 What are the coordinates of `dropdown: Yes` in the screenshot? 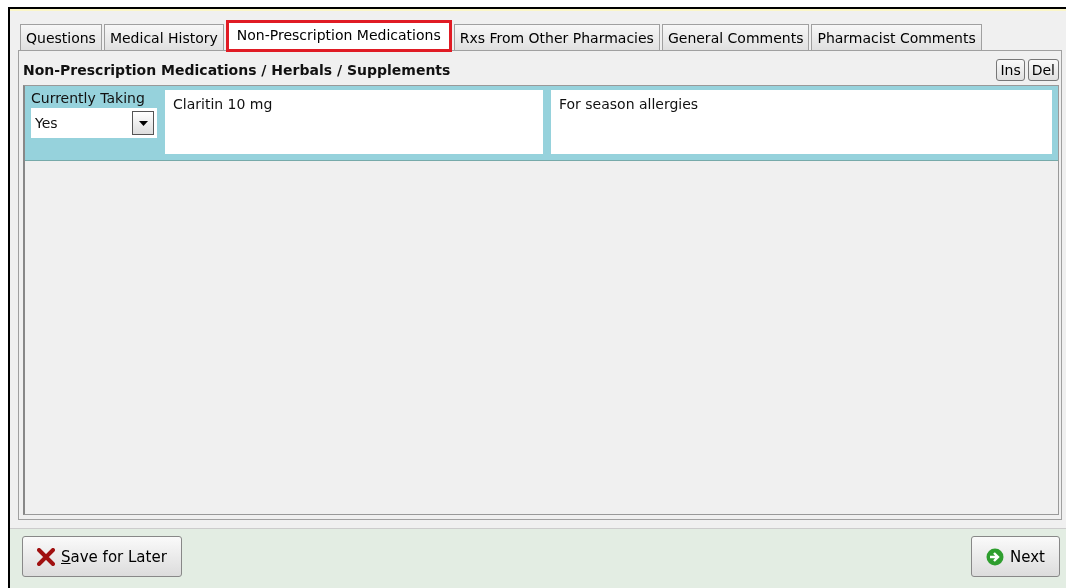 It's located at (94, 123).